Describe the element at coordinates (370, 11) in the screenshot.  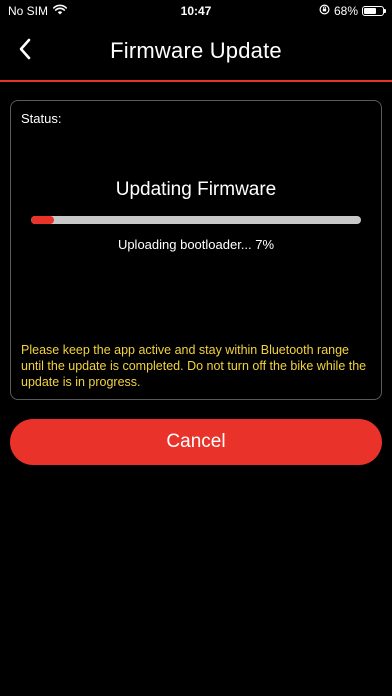
I see `battery-level` at that location.